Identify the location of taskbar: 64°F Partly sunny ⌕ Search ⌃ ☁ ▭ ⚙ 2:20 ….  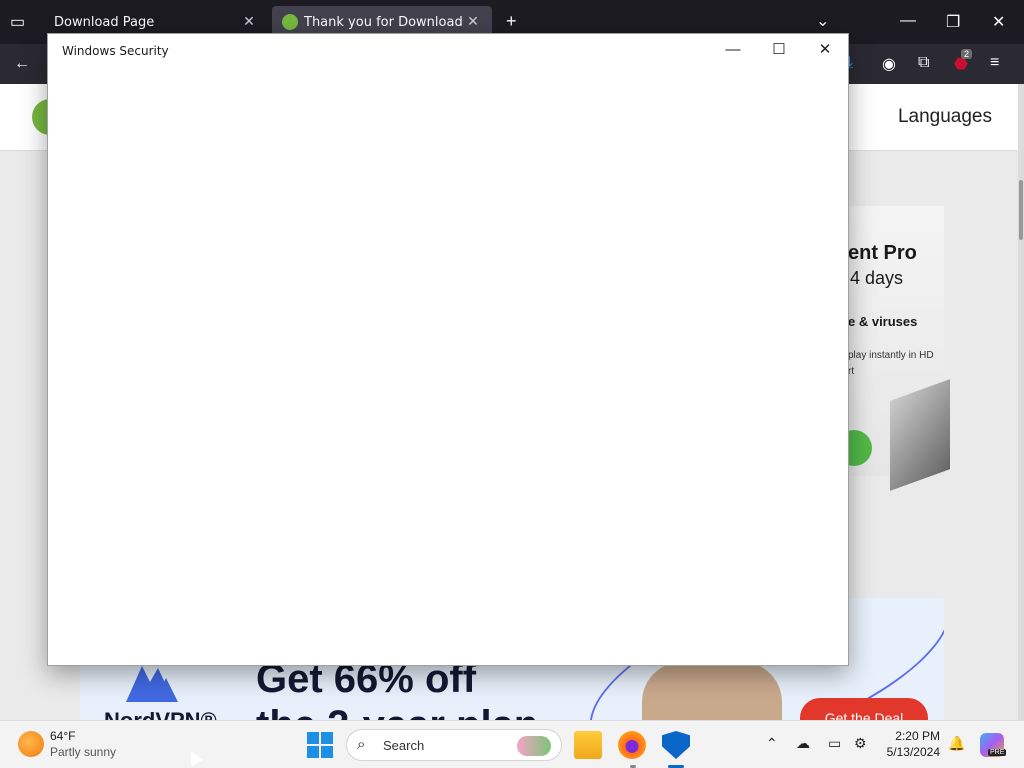
(512, 744).